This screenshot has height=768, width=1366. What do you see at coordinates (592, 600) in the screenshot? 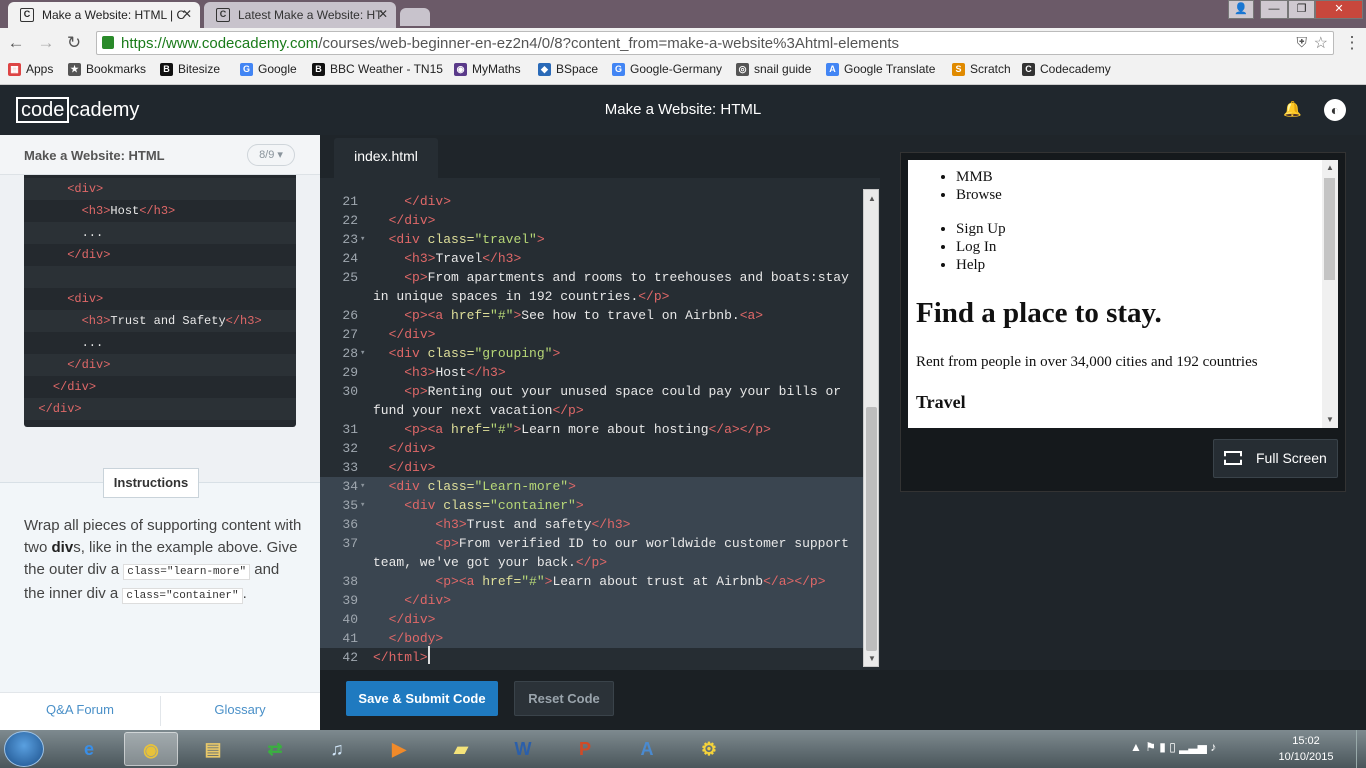
I see `code-line: 39 </div>` at bounding box center [592, 600].